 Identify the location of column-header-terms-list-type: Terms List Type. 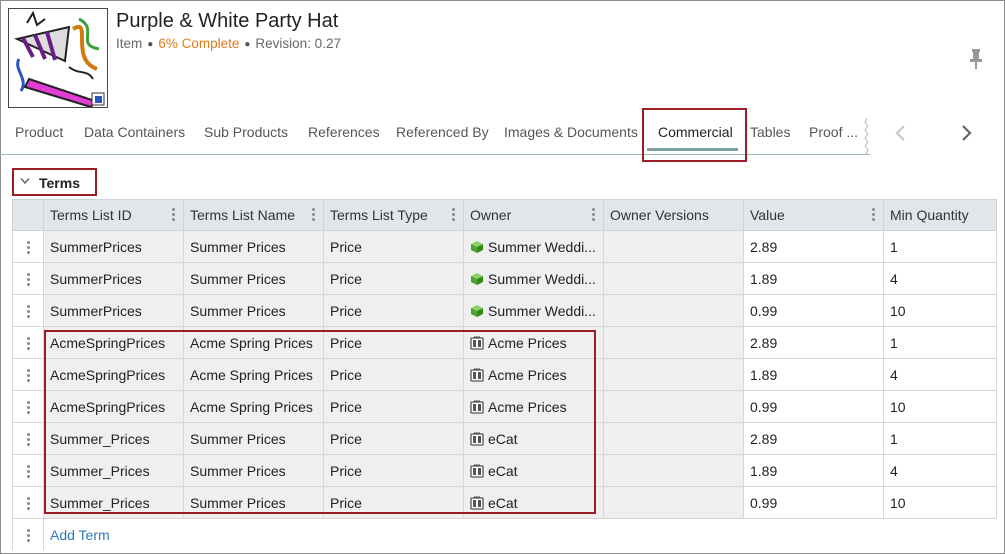
(393, 215).